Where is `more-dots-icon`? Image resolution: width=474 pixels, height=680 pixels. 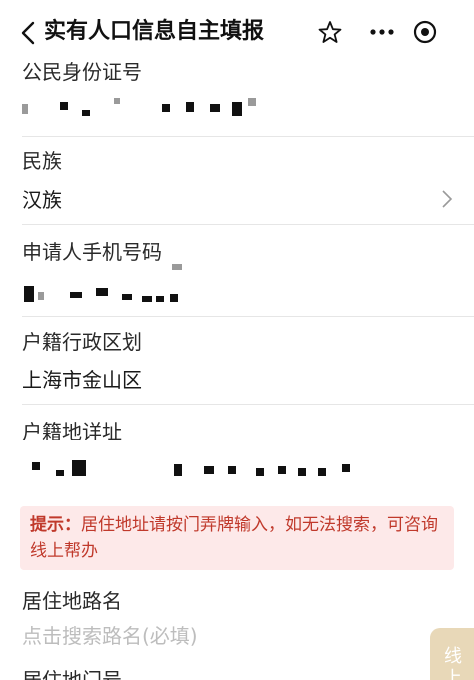 more-dots-icon is located at coordinates (382, 32).